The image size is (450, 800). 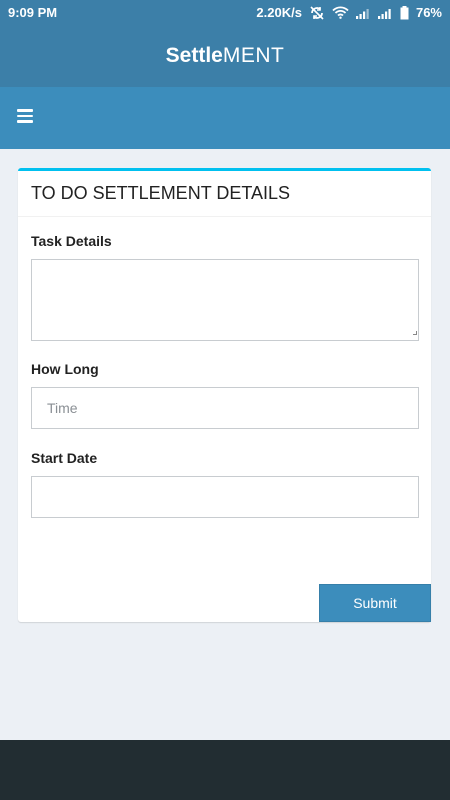 What do you see at coordinates (340, 12) in the screenshot?
I see `wifi-icon` at bounding box center [340, 12].